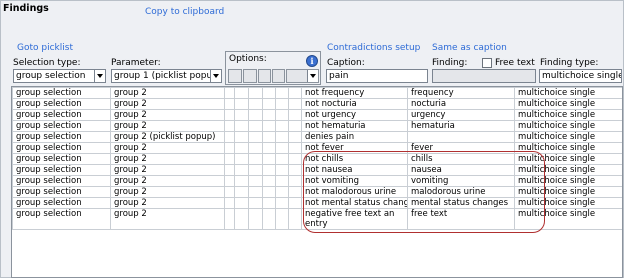 This screenshot has height=278, width=624. Describe the element at coordinates (354, 159) in the screenshot. I see `caption-cell: not chills` at that location.